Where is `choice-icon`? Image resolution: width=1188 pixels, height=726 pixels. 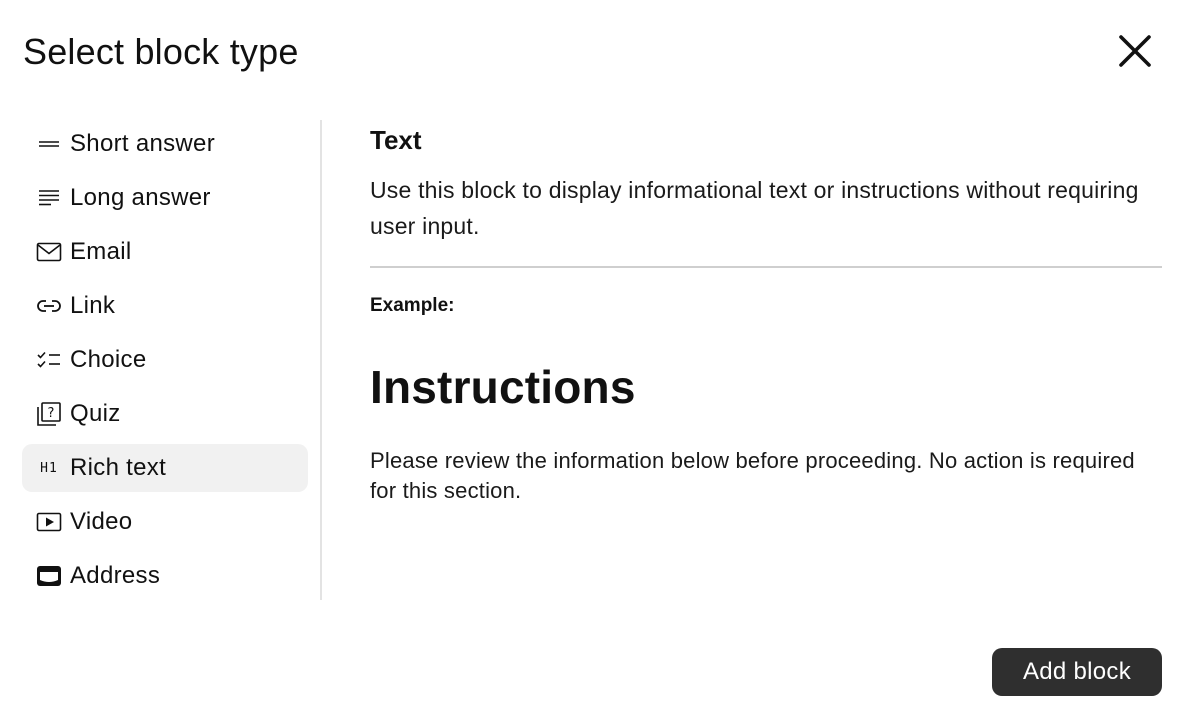
choice-icon is located at coordinates (49, 360).